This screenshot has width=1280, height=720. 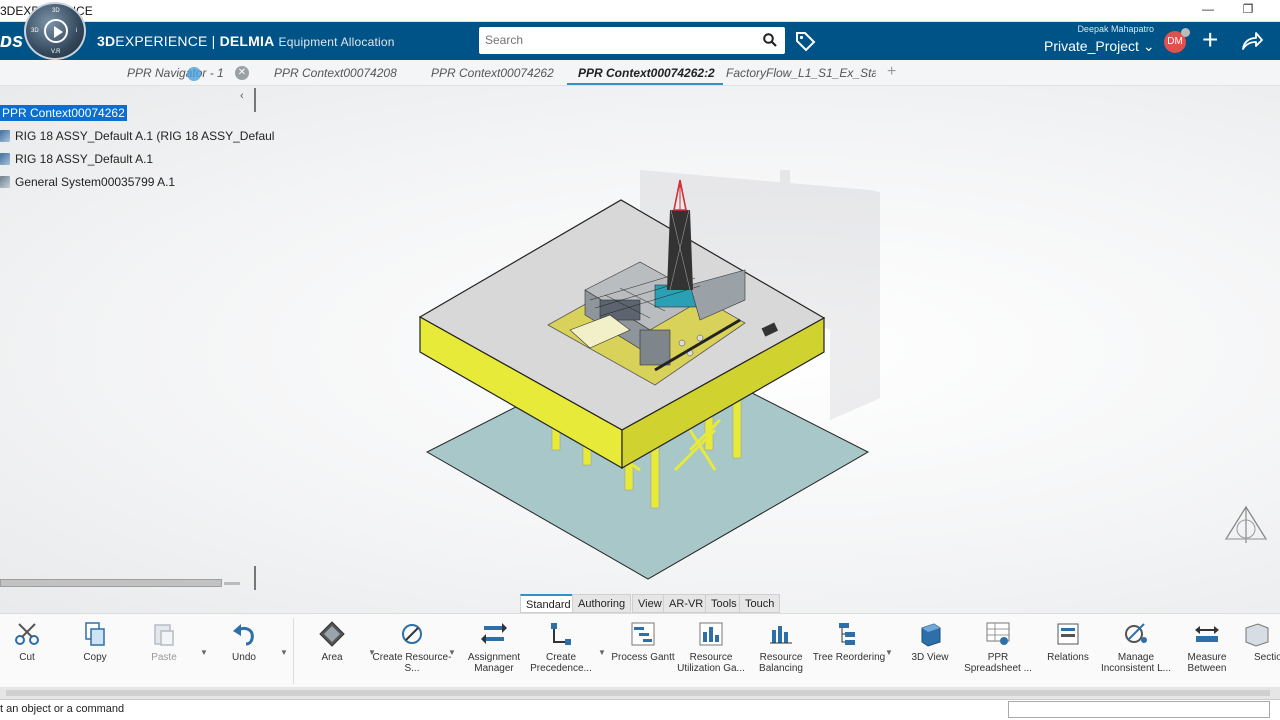 I want to click on avatar-initials: DM, so click(x=1175, y=41).